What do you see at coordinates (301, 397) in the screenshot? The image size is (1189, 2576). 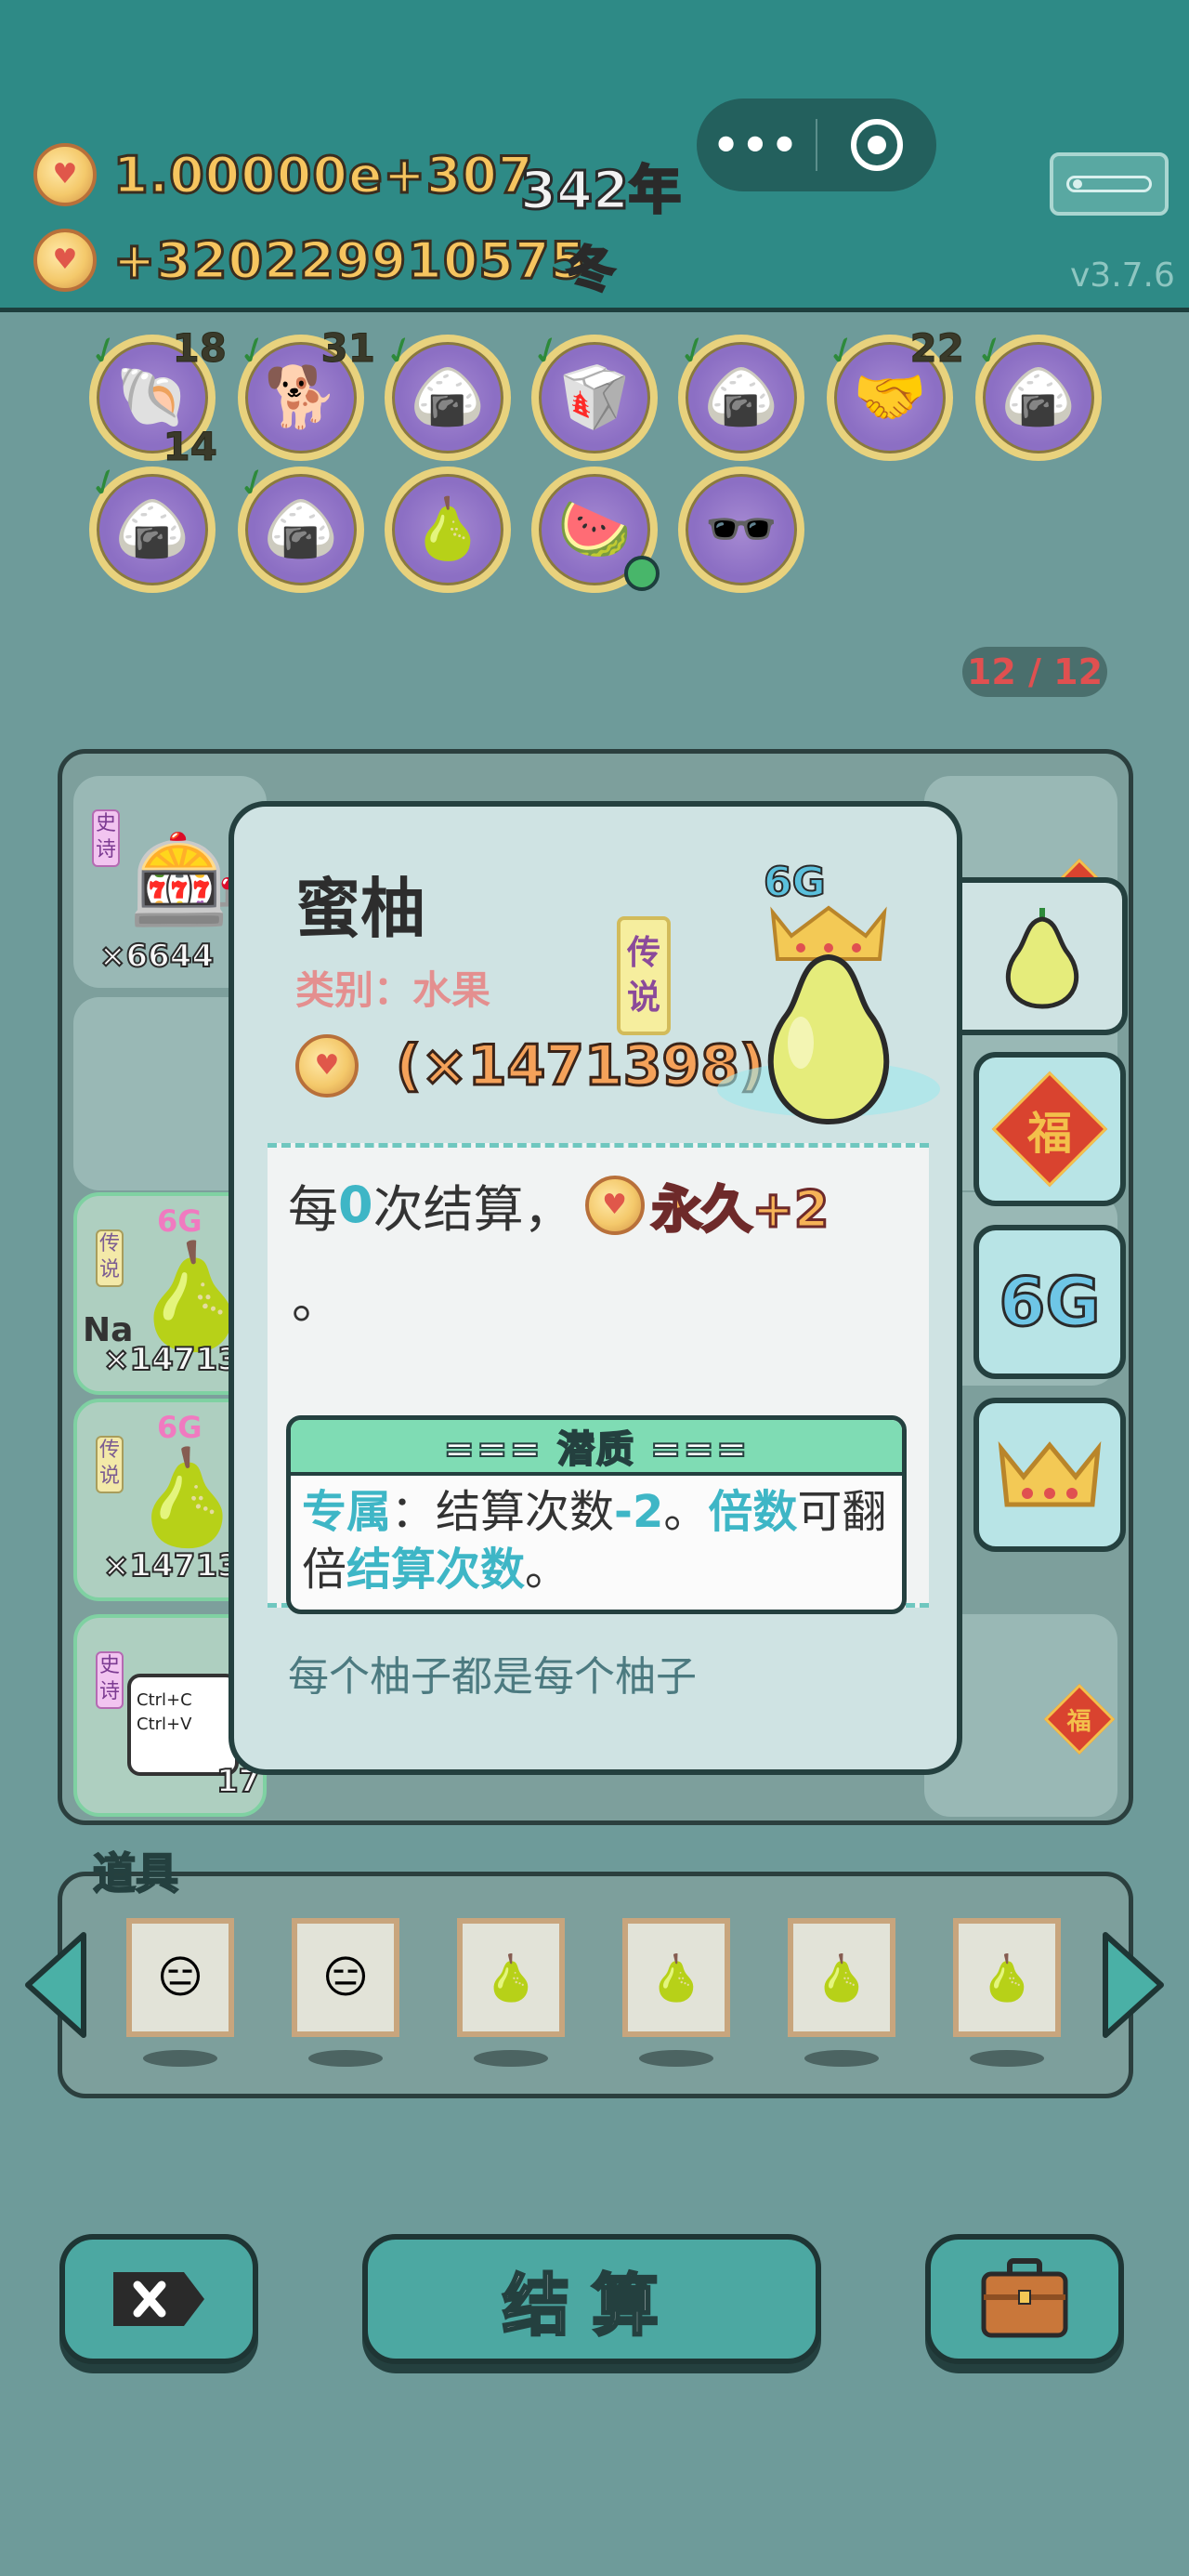 I see `dog-icon: 🐕` at bounding box center [301, 397].